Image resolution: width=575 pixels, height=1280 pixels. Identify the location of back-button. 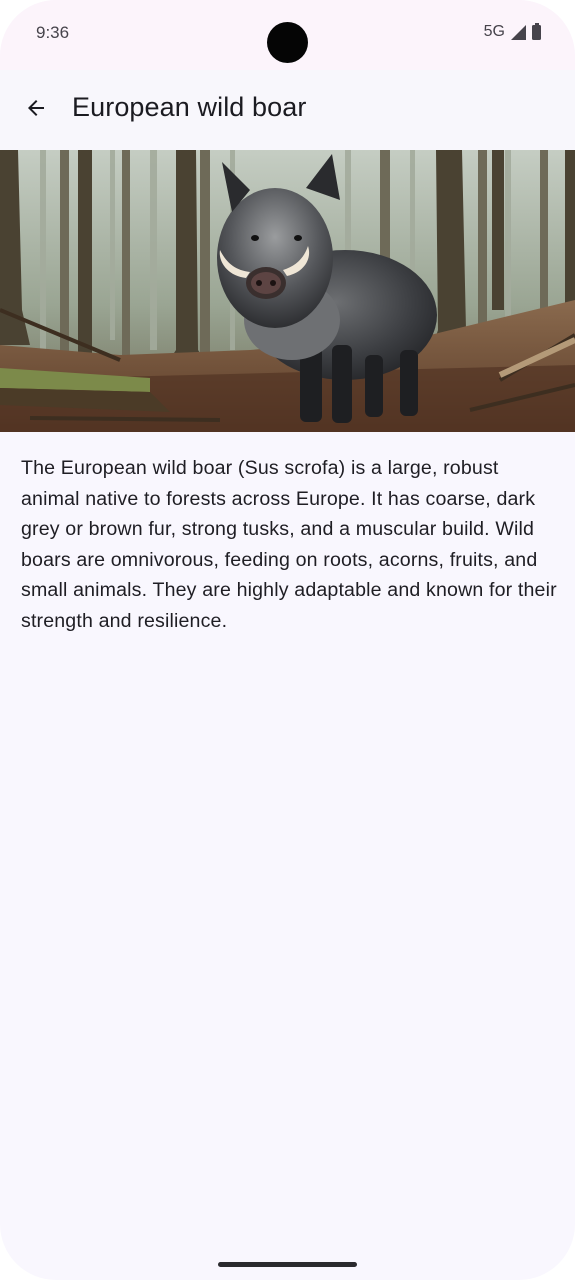
(36, 108).